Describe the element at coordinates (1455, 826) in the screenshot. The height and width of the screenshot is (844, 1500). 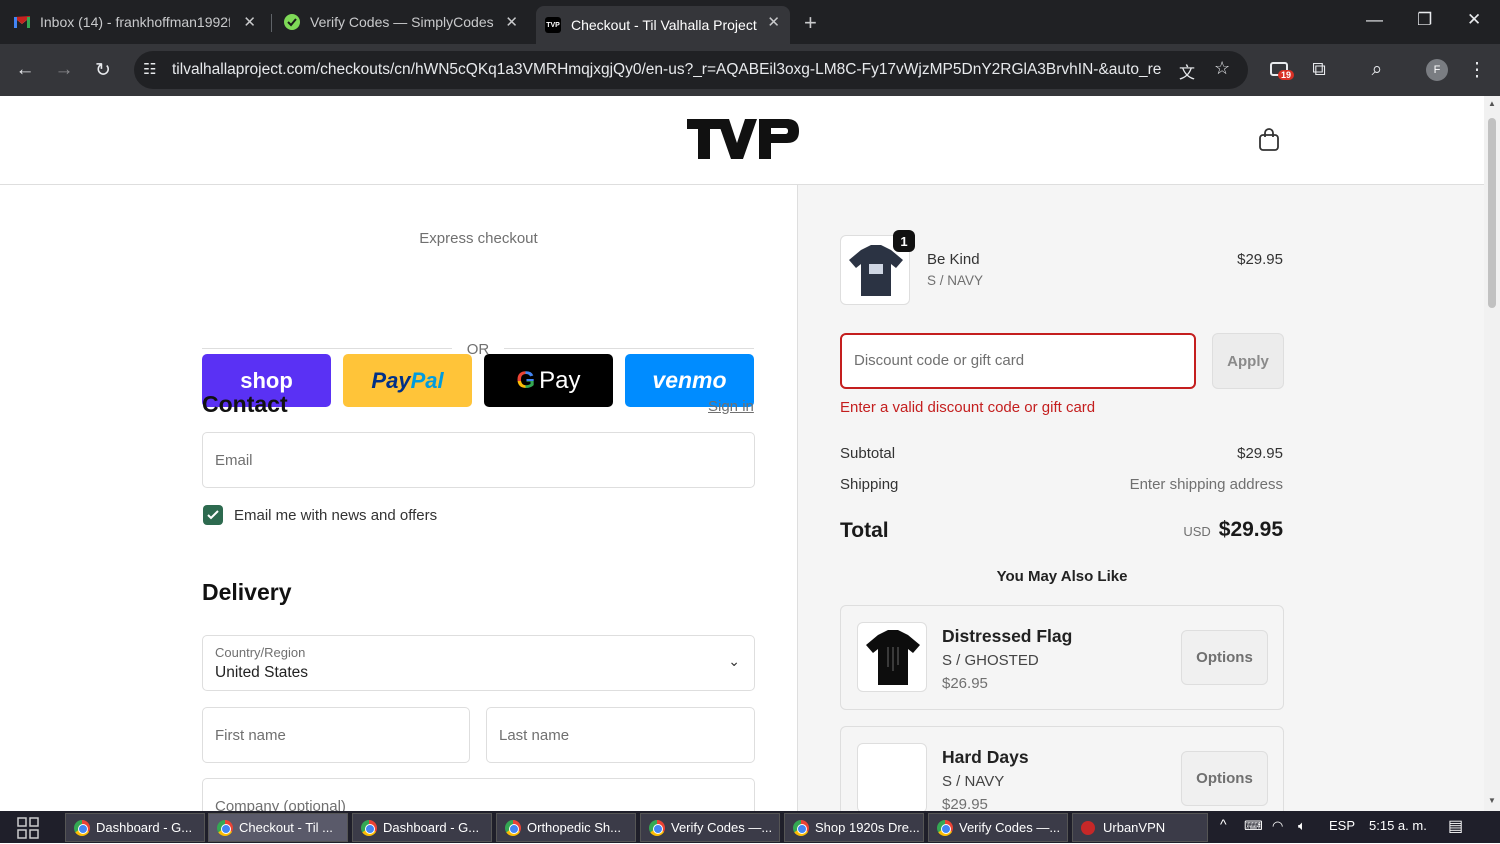
I see `notifications-icon: ▤` at that location.